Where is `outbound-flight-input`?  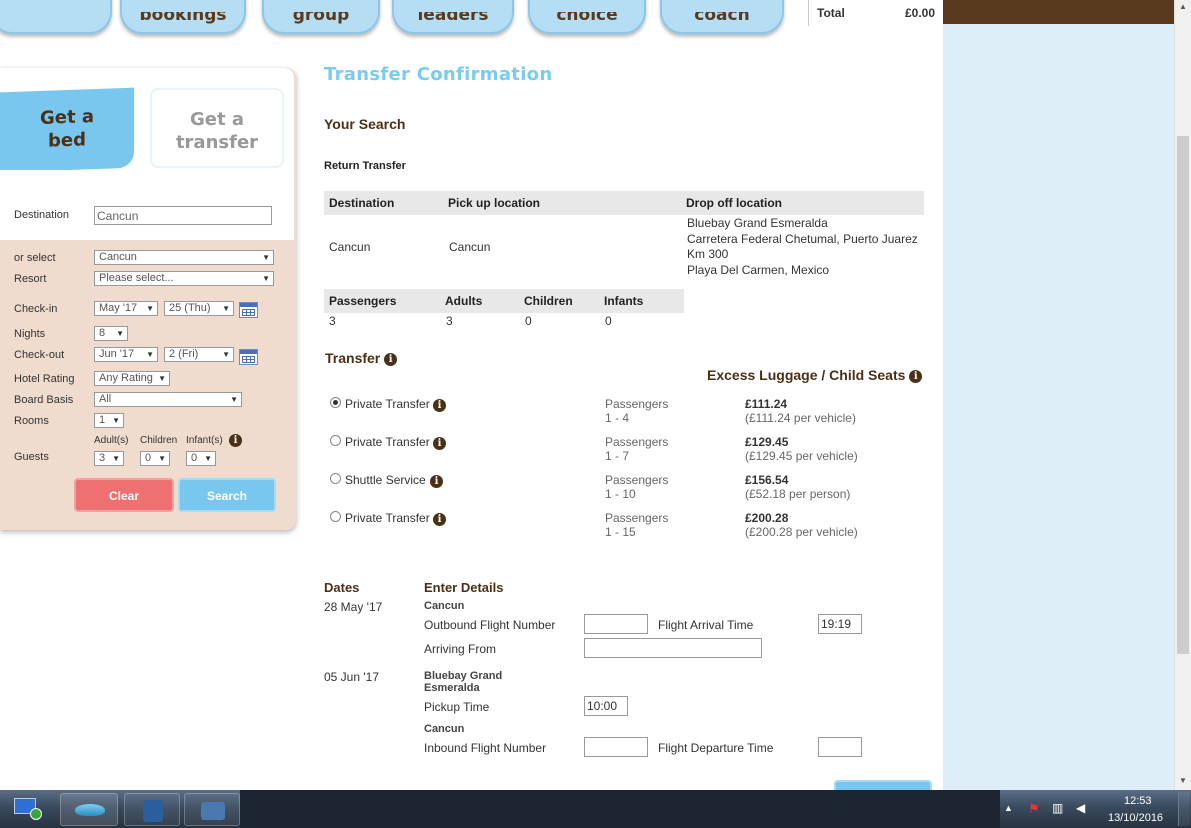 outbound-flight-input is located at coordinates (616, 624).